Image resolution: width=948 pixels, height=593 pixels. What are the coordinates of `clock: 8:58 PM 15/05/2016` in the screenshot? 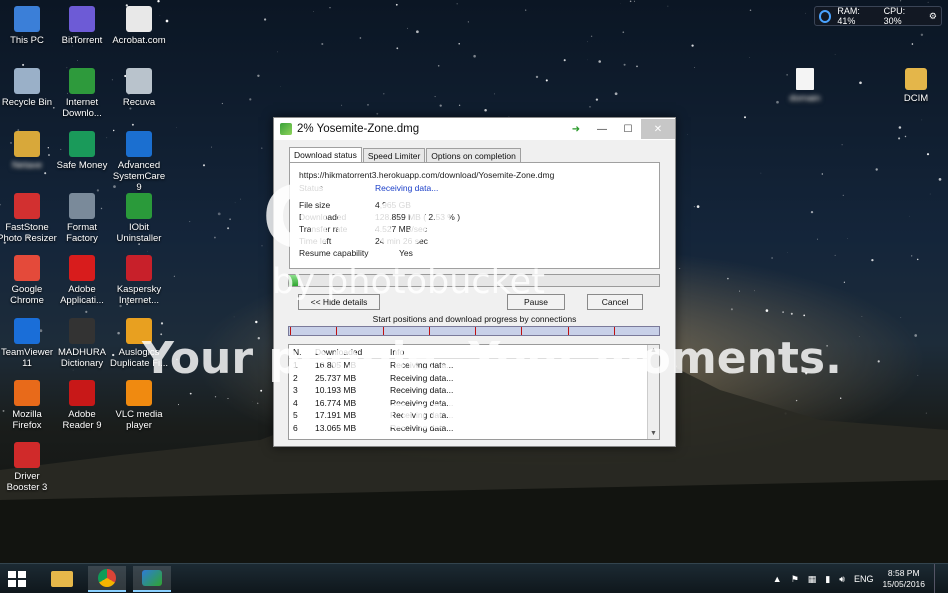 It's located at (903, 579).